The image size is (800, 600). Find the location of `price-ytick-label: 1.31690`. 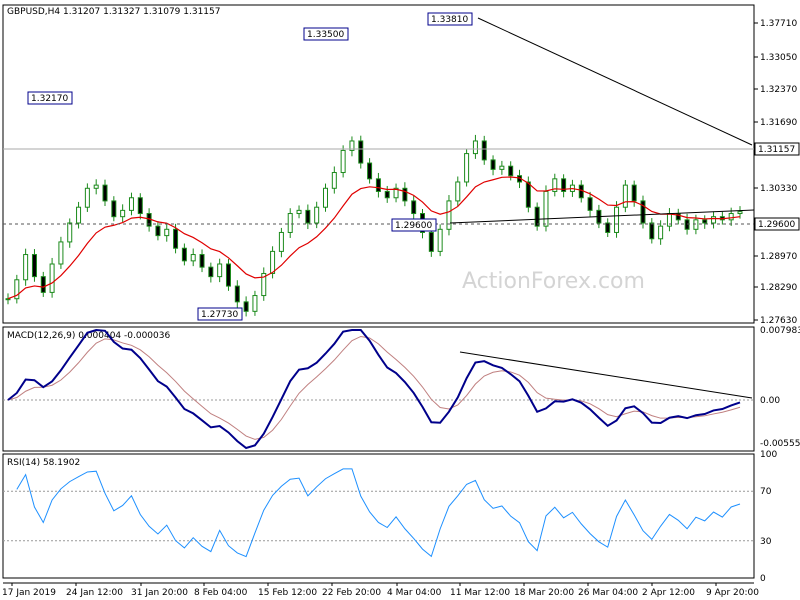

price-ytick-label: 1.31690 is located at coordinates (778, 123).